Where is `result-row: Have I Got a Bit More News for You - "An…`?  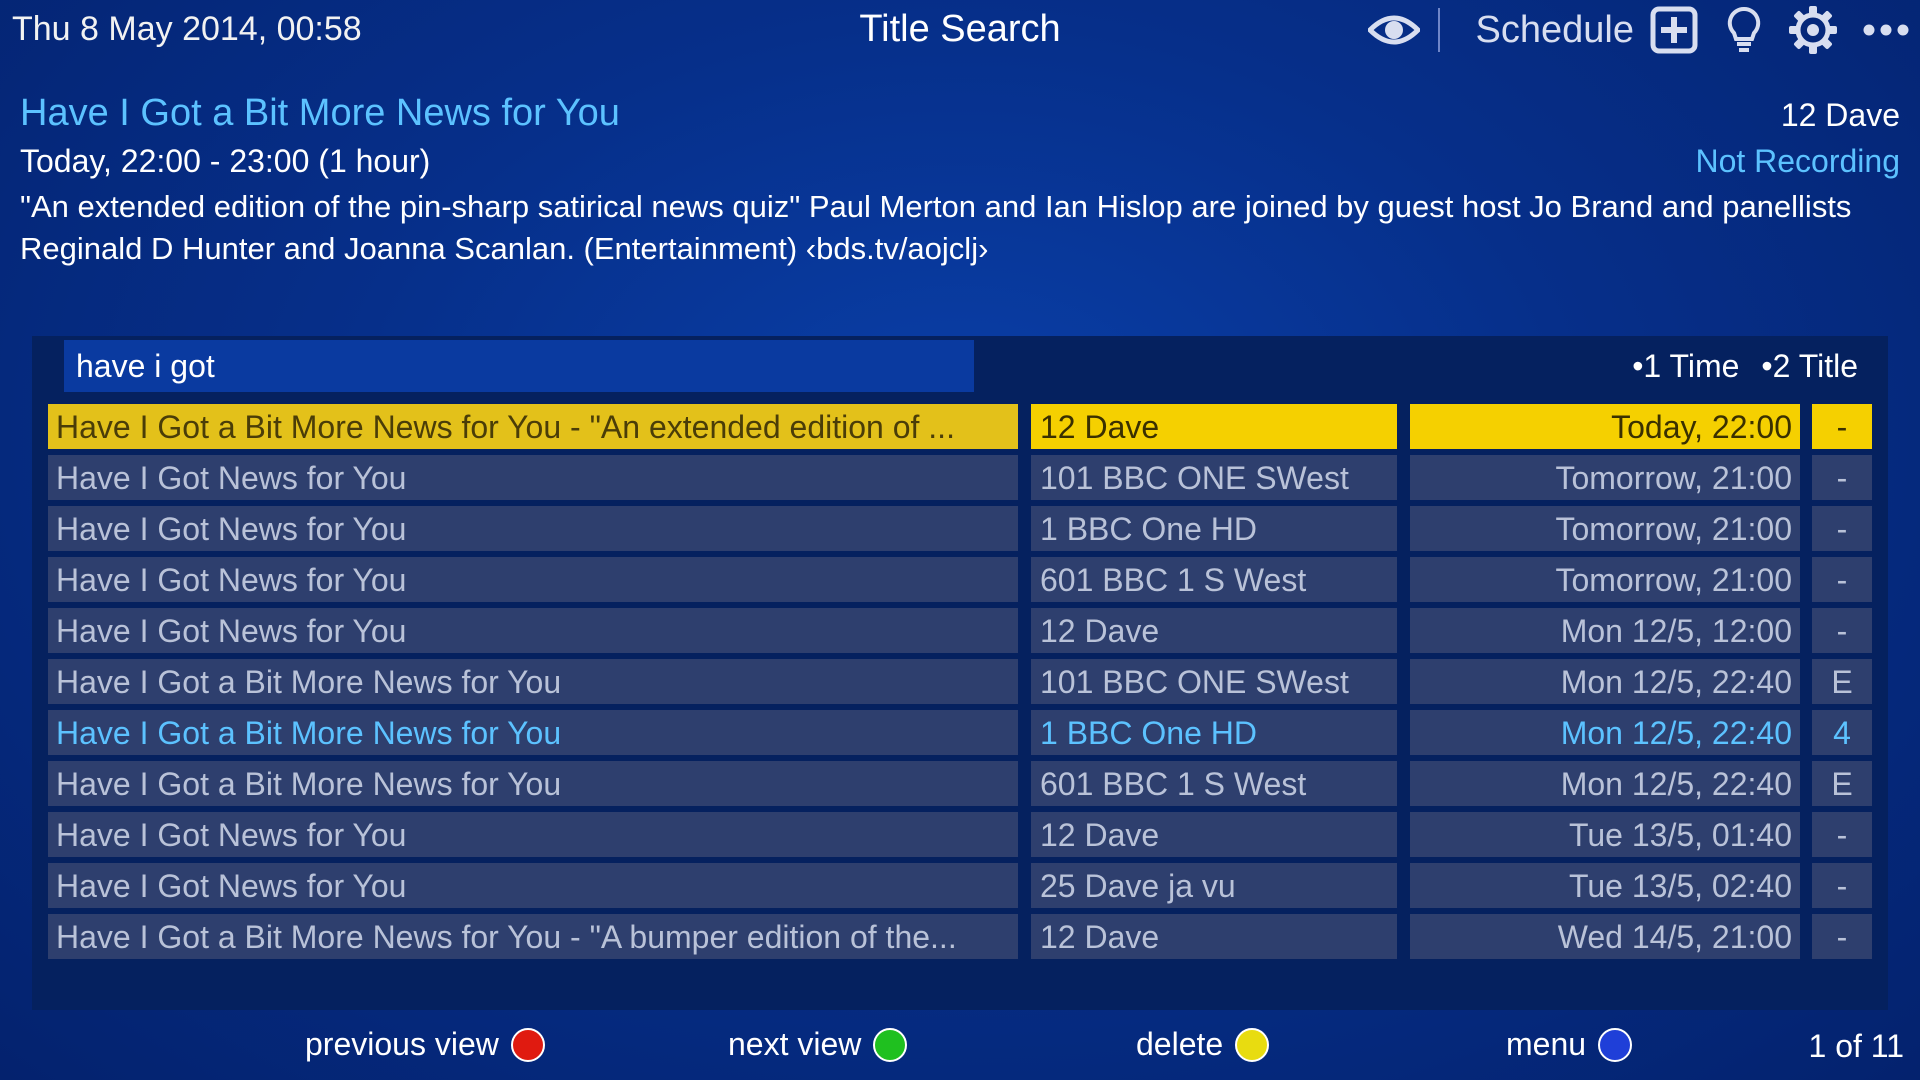
result-row: Have I Got a Bit More News for You - "An… is located at coordinates (960, 426).